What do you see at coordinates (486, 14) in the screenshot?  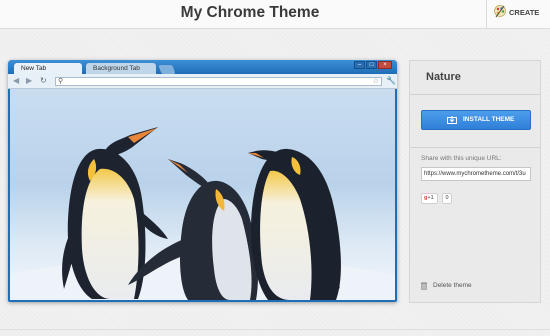 I see `header-divider` at bounding box center [486, 14].